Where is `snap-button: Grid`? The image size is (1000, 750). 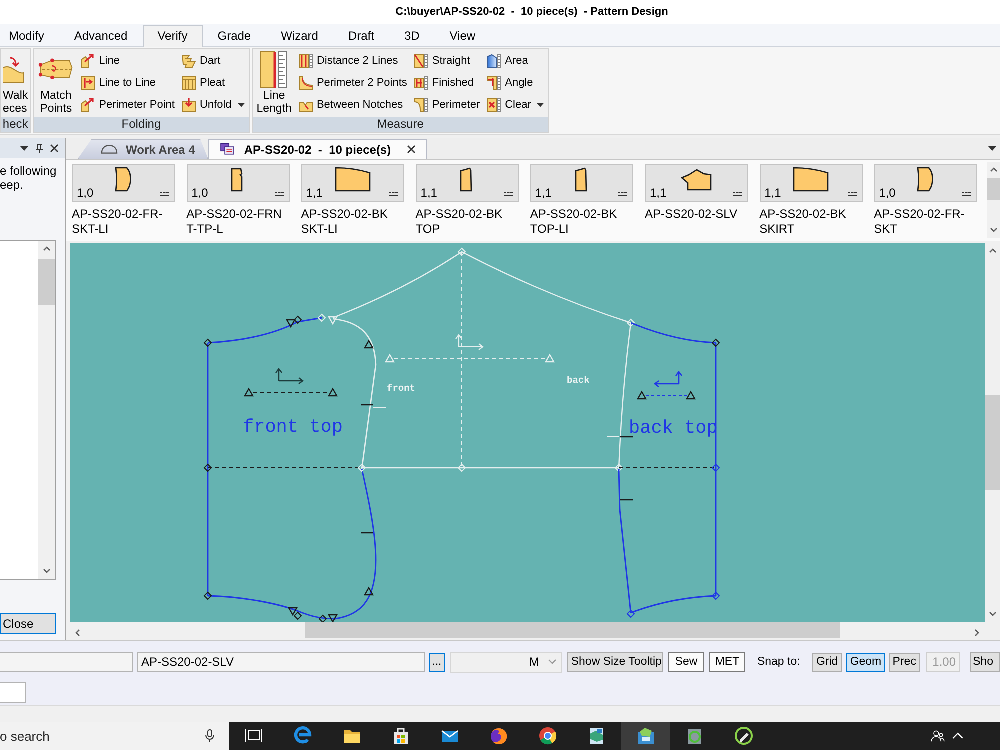 snap-button: Grid is located at coordinates (827, 662).